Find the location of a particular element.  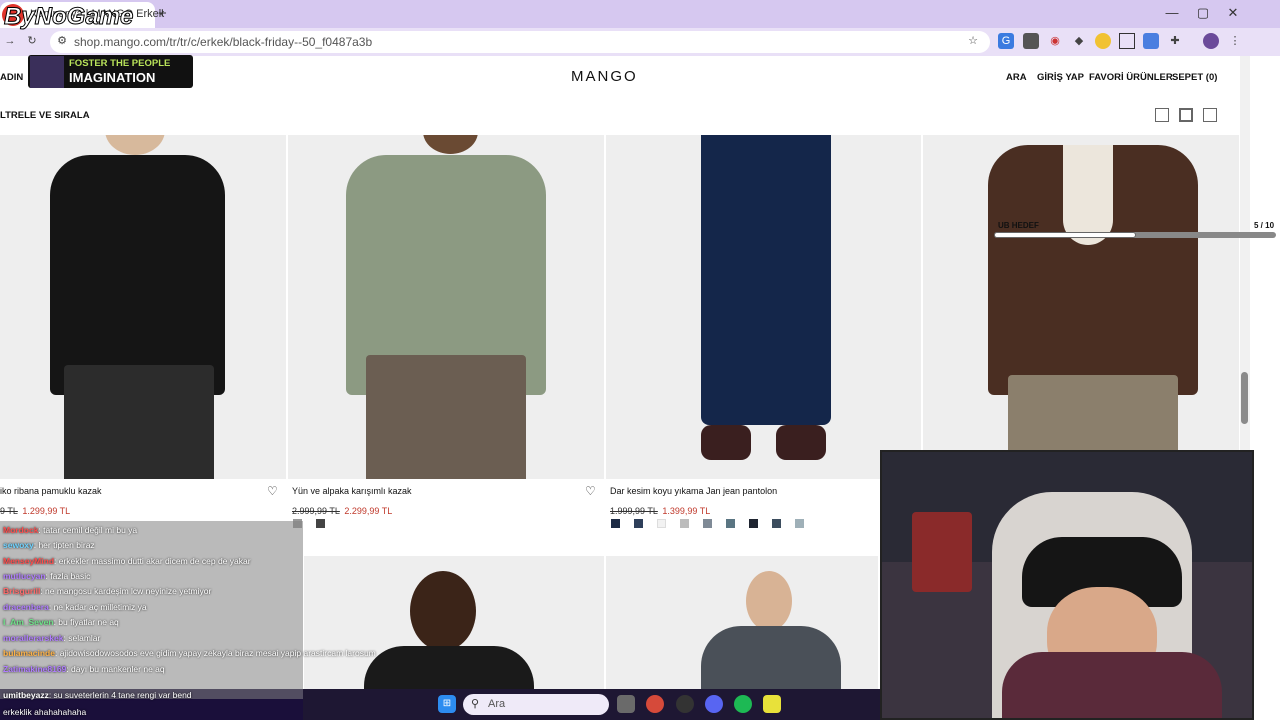

bookmark-star-icon: ☆ is located at coordinates (973, 41).